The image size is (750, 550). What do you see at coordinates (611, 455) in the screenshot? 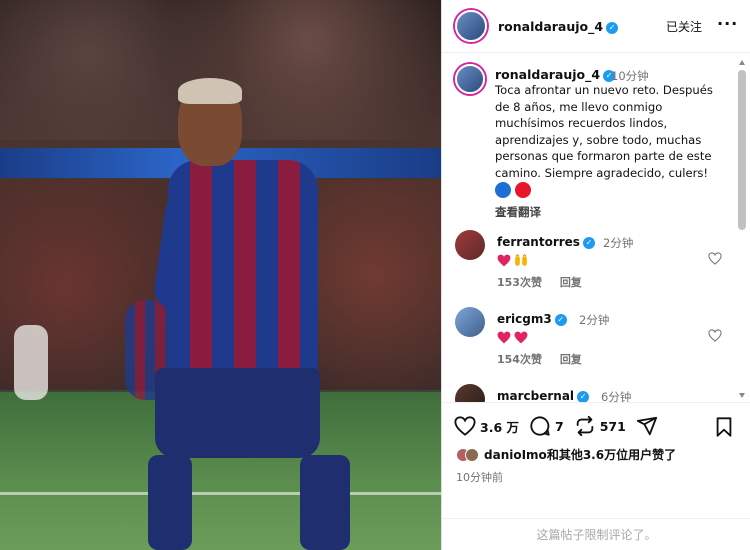
I see `liked-by-rest: 和其他3.6万位用户赞了` at bounding box center [611, 455].